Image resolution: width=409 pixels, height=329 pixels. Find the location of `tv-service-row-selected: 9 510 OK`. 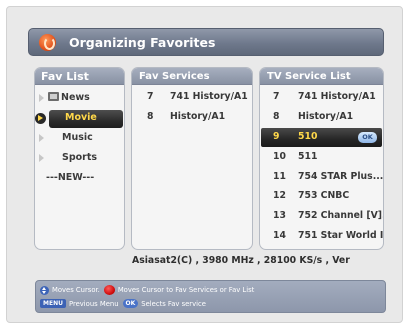

tv-service-row-selected: 9 510 OK is located at coordinates (321, 137).